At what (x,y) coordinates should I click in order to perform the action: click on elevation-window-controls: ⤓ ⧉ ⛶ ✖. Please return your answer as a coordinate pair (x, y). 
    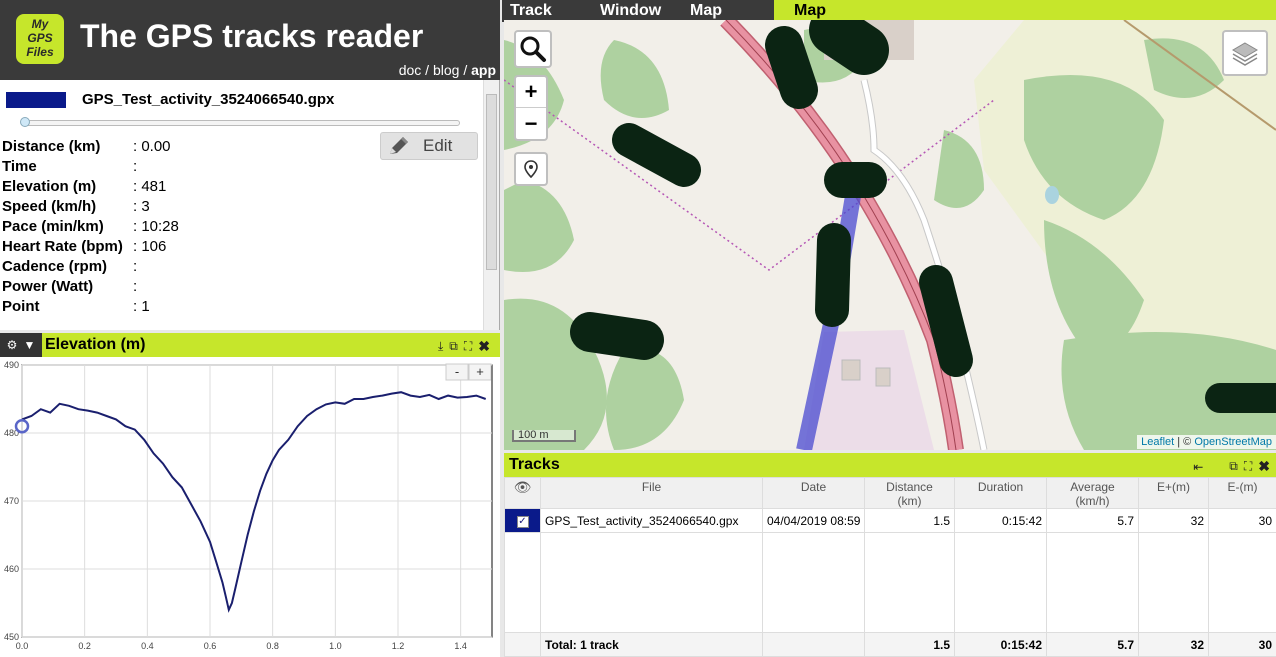
    Looking at the image, I should click on (464, 346).